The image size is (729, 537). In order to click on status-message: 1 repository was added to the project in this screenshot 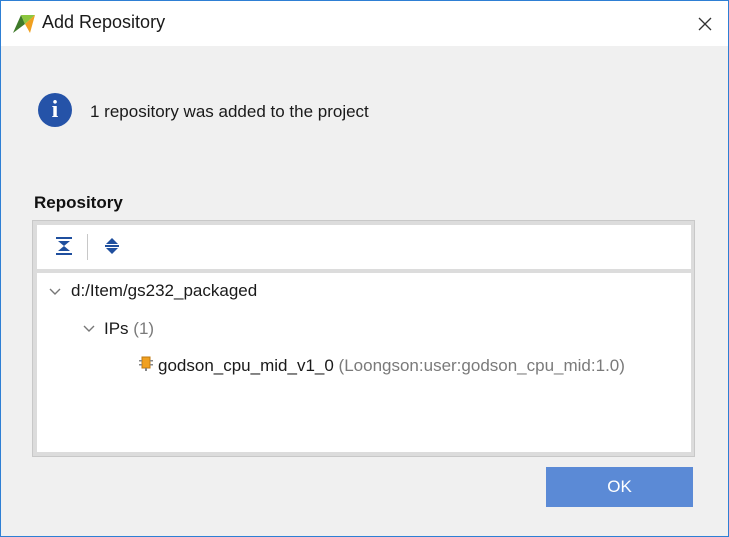, I will do `click(229, 111)`.